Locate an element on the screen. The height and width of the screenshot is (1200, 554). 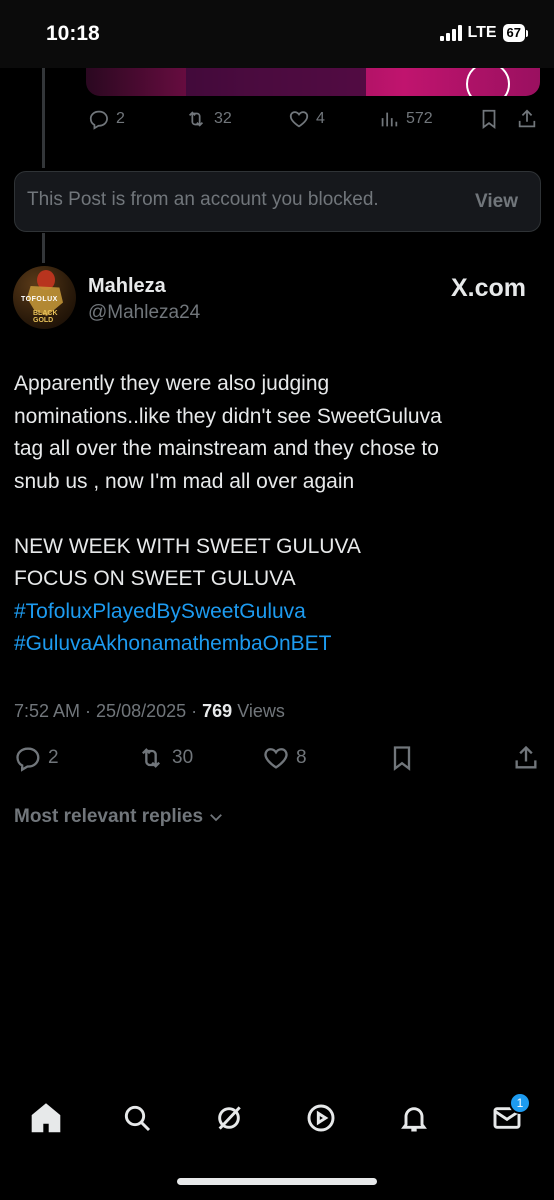
post-line: Apparently they were also judging is located at coordinates (172, 383).